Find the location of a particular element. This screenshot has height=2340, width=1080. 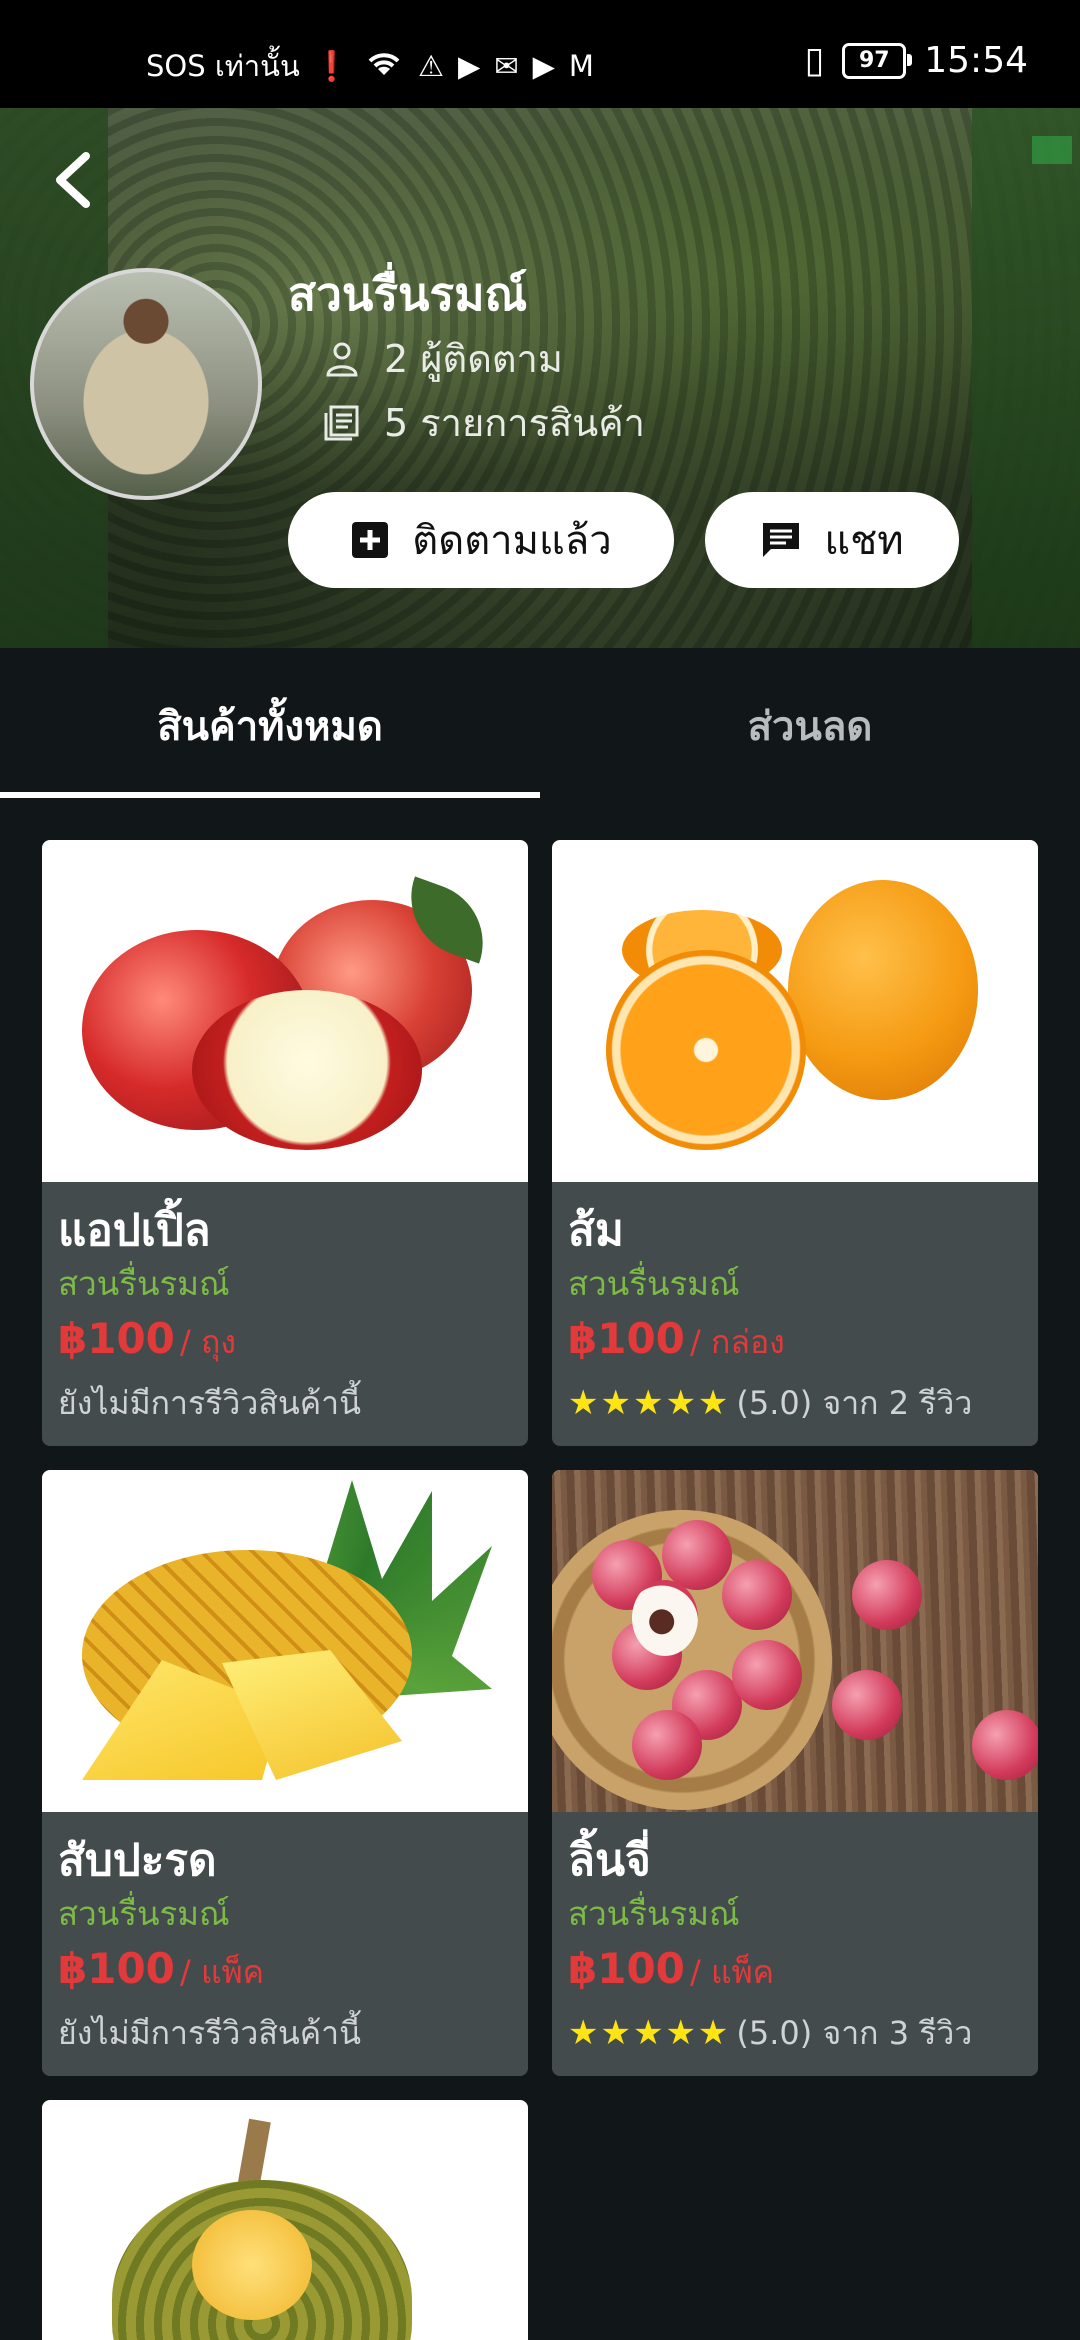

status-right: ▯ 97 15:54 is located at coordinates (916, 60).